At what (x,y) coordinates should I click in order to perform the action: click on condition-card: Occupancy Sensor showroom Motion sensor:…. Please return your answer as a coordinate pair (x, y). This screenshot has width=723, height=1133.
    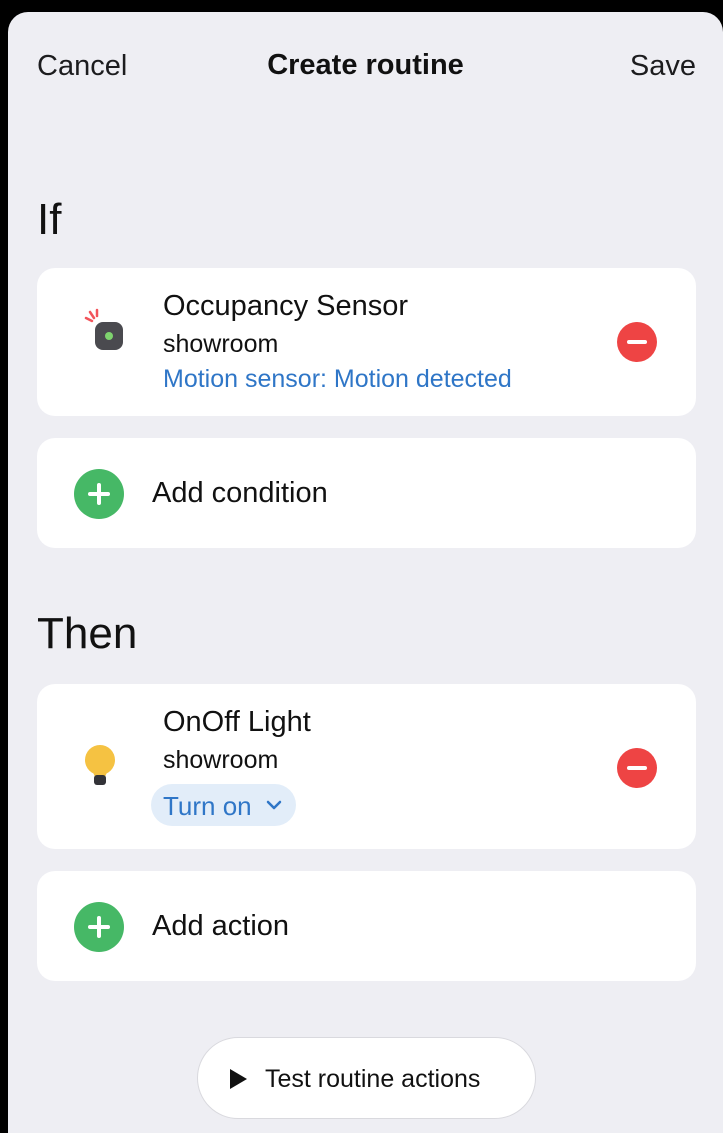
    Looking at the image, I should click on (366, 342).